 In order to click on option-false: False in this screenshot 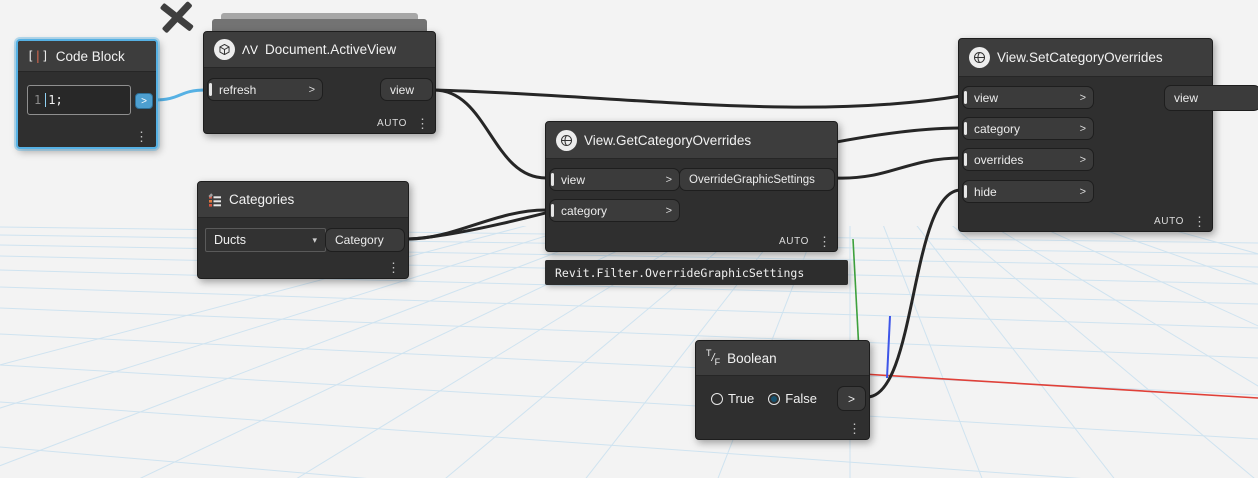, I will do `click(792, 398)`.